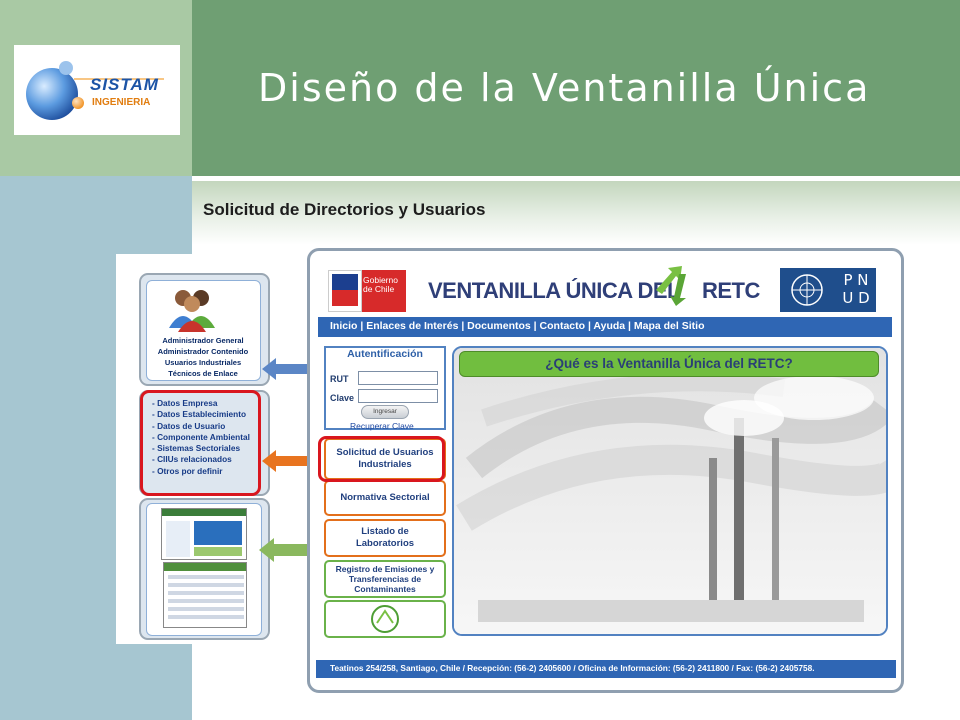 This screenshot has width=960, height=720. Describe the element at coordinates (192, 311) in the screenshot. I see `users-icon` at that location.